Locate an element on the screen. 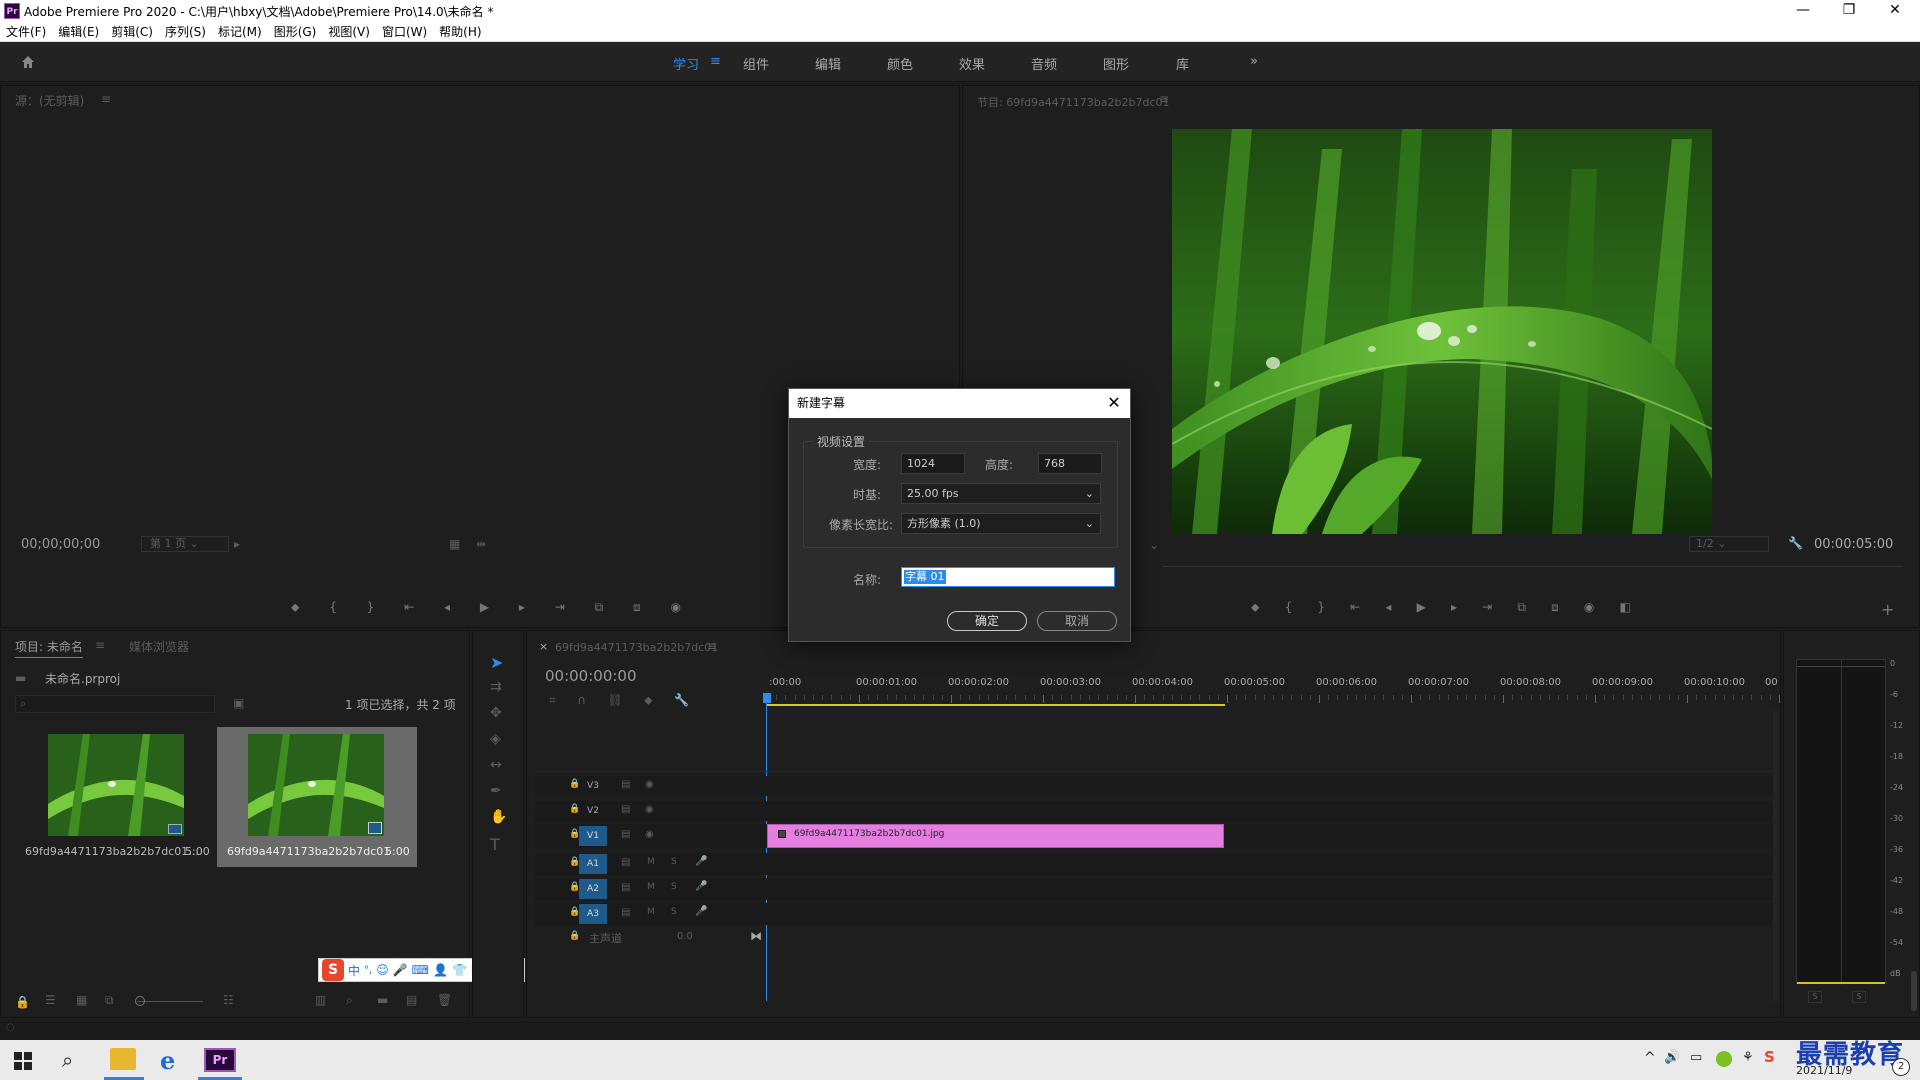 This screenshot has height=1080, width=1920. track-v1-label: V1 is located at coordinates (593, 836).